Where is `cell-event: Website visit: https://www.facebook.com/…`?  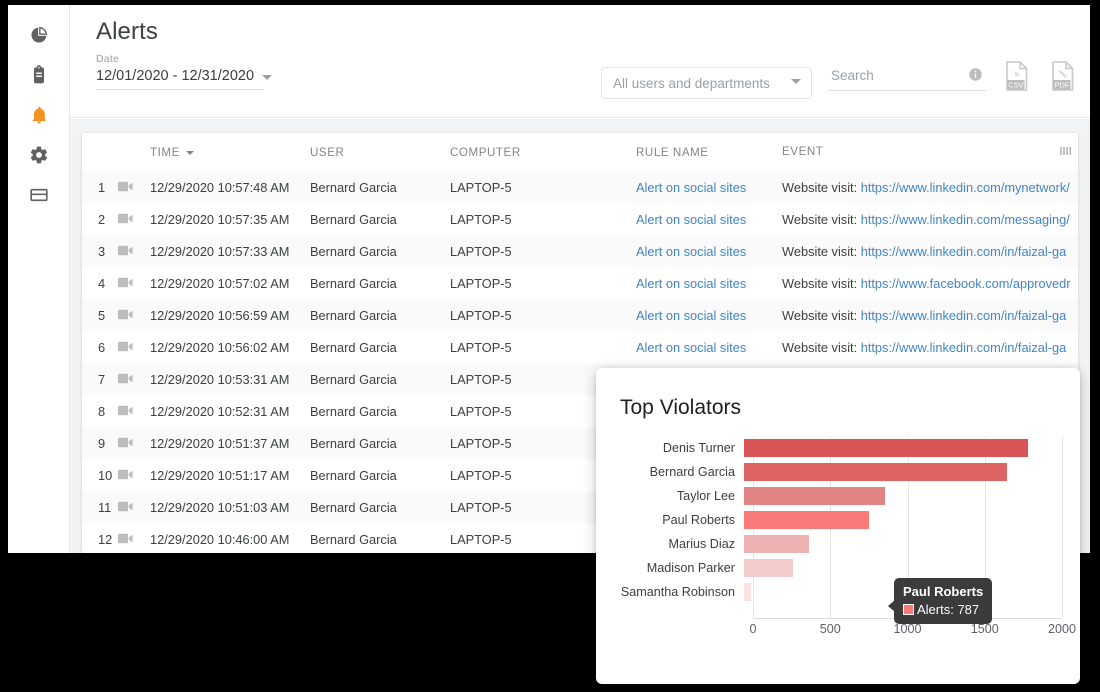
cell-event: Website visit: https://www.facebook.com/… is located at coordinates (930, 283).